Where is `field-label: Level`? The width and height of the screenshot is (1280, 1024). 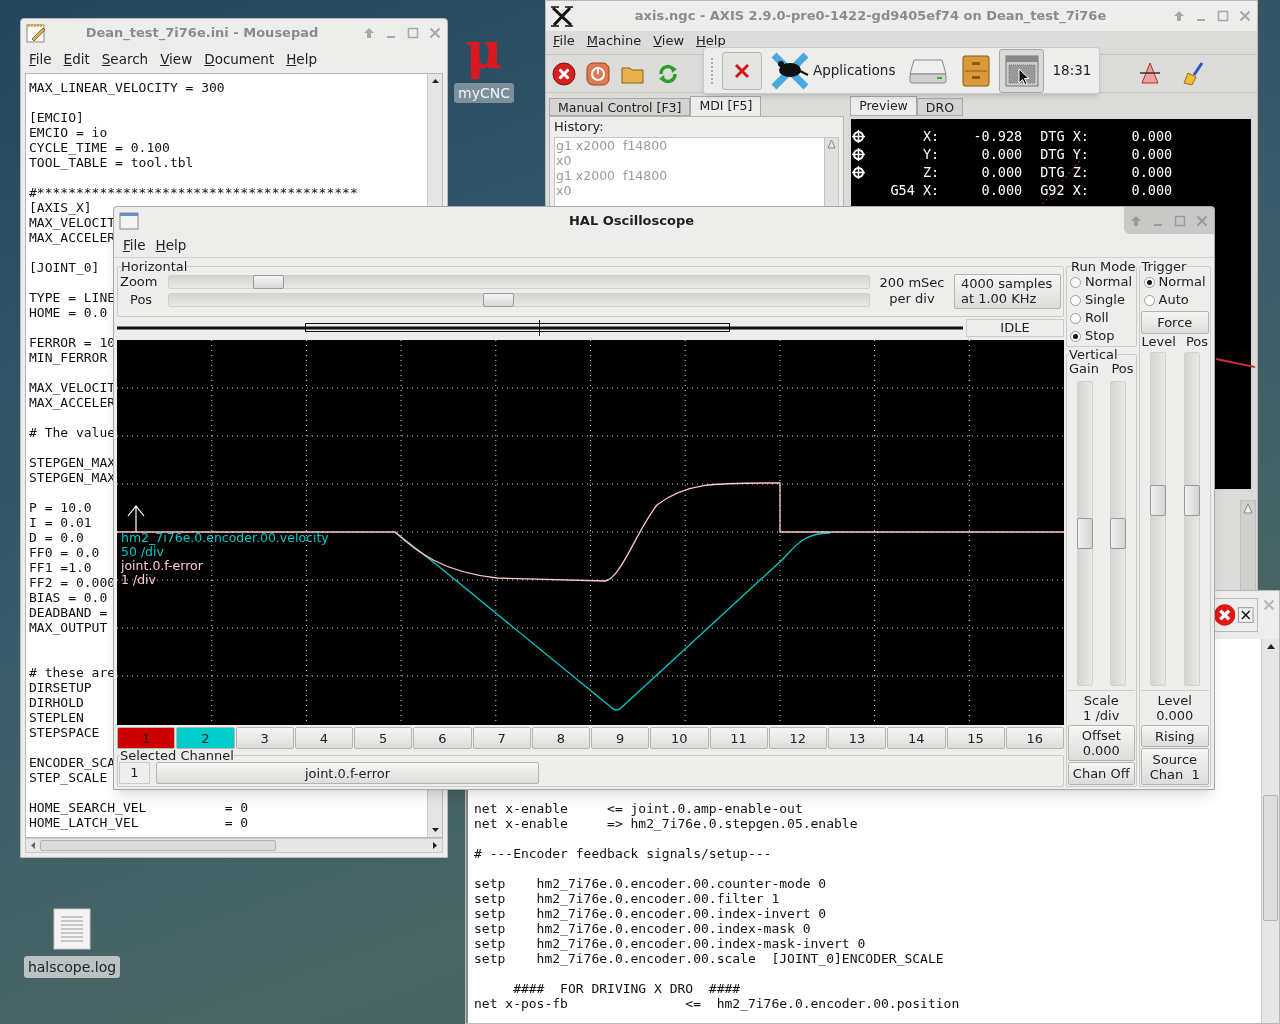
field-label: Level is located at coordinates (1174, 700).